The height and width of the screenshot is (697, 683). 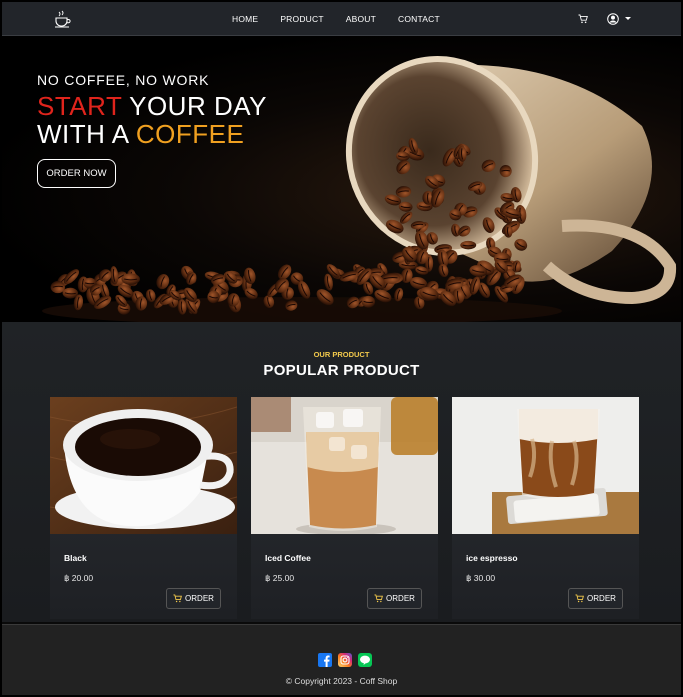 I want to click on copyright-text: © Copyright 2023 - Coff Shop, so click(x=341, y=681).